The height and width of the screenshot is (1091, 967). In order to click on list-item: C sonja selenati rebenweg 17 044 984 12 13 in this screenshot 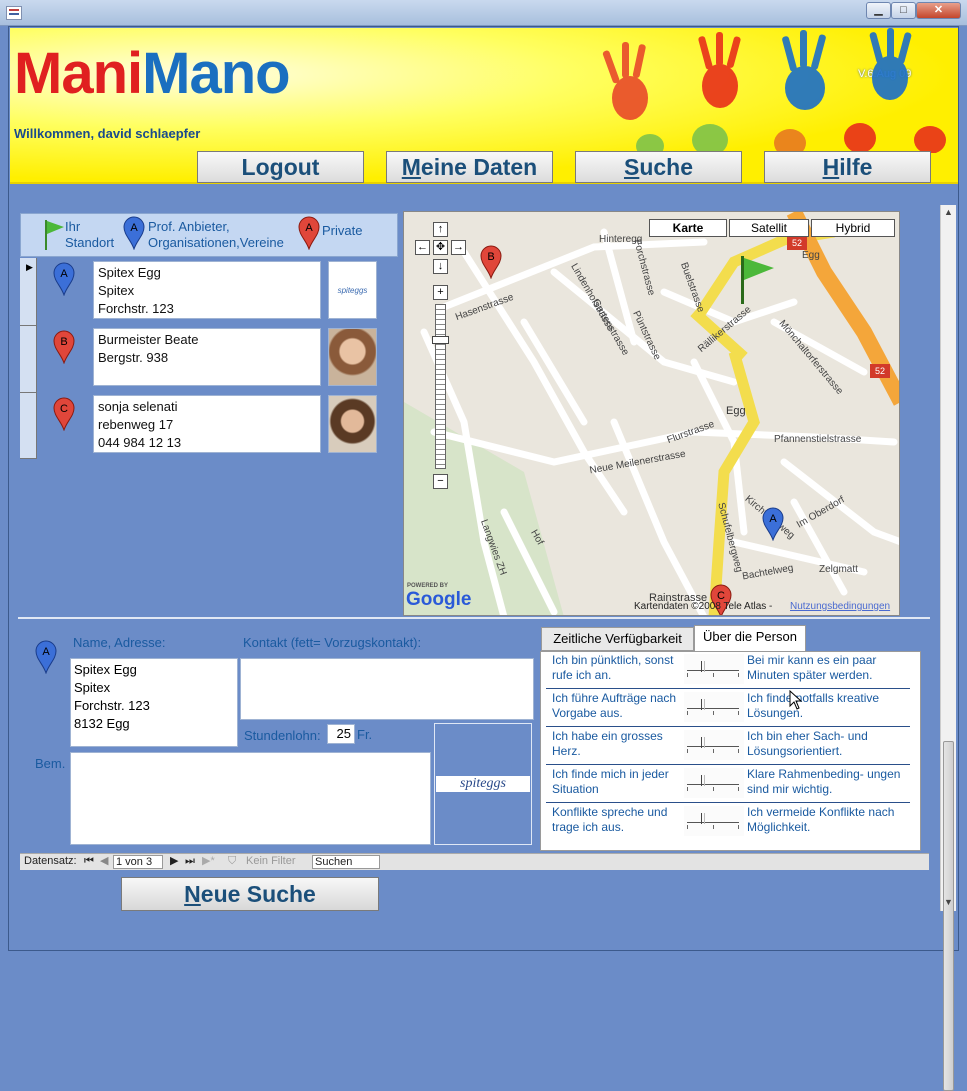, I will do `click(217, 425)`.